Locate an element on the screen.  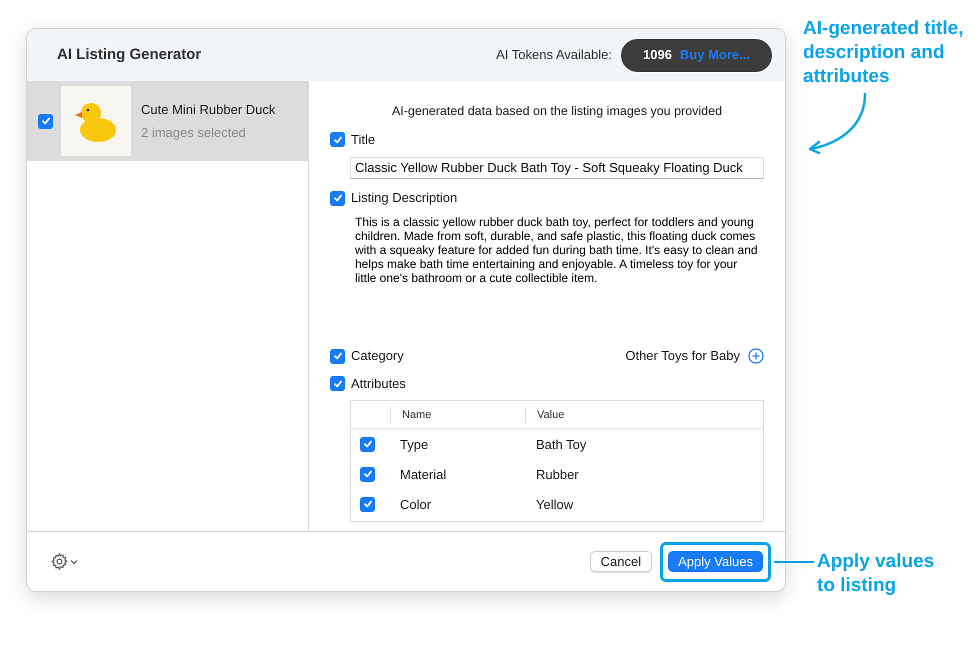
add-icon is located at coordinates (756, 356).